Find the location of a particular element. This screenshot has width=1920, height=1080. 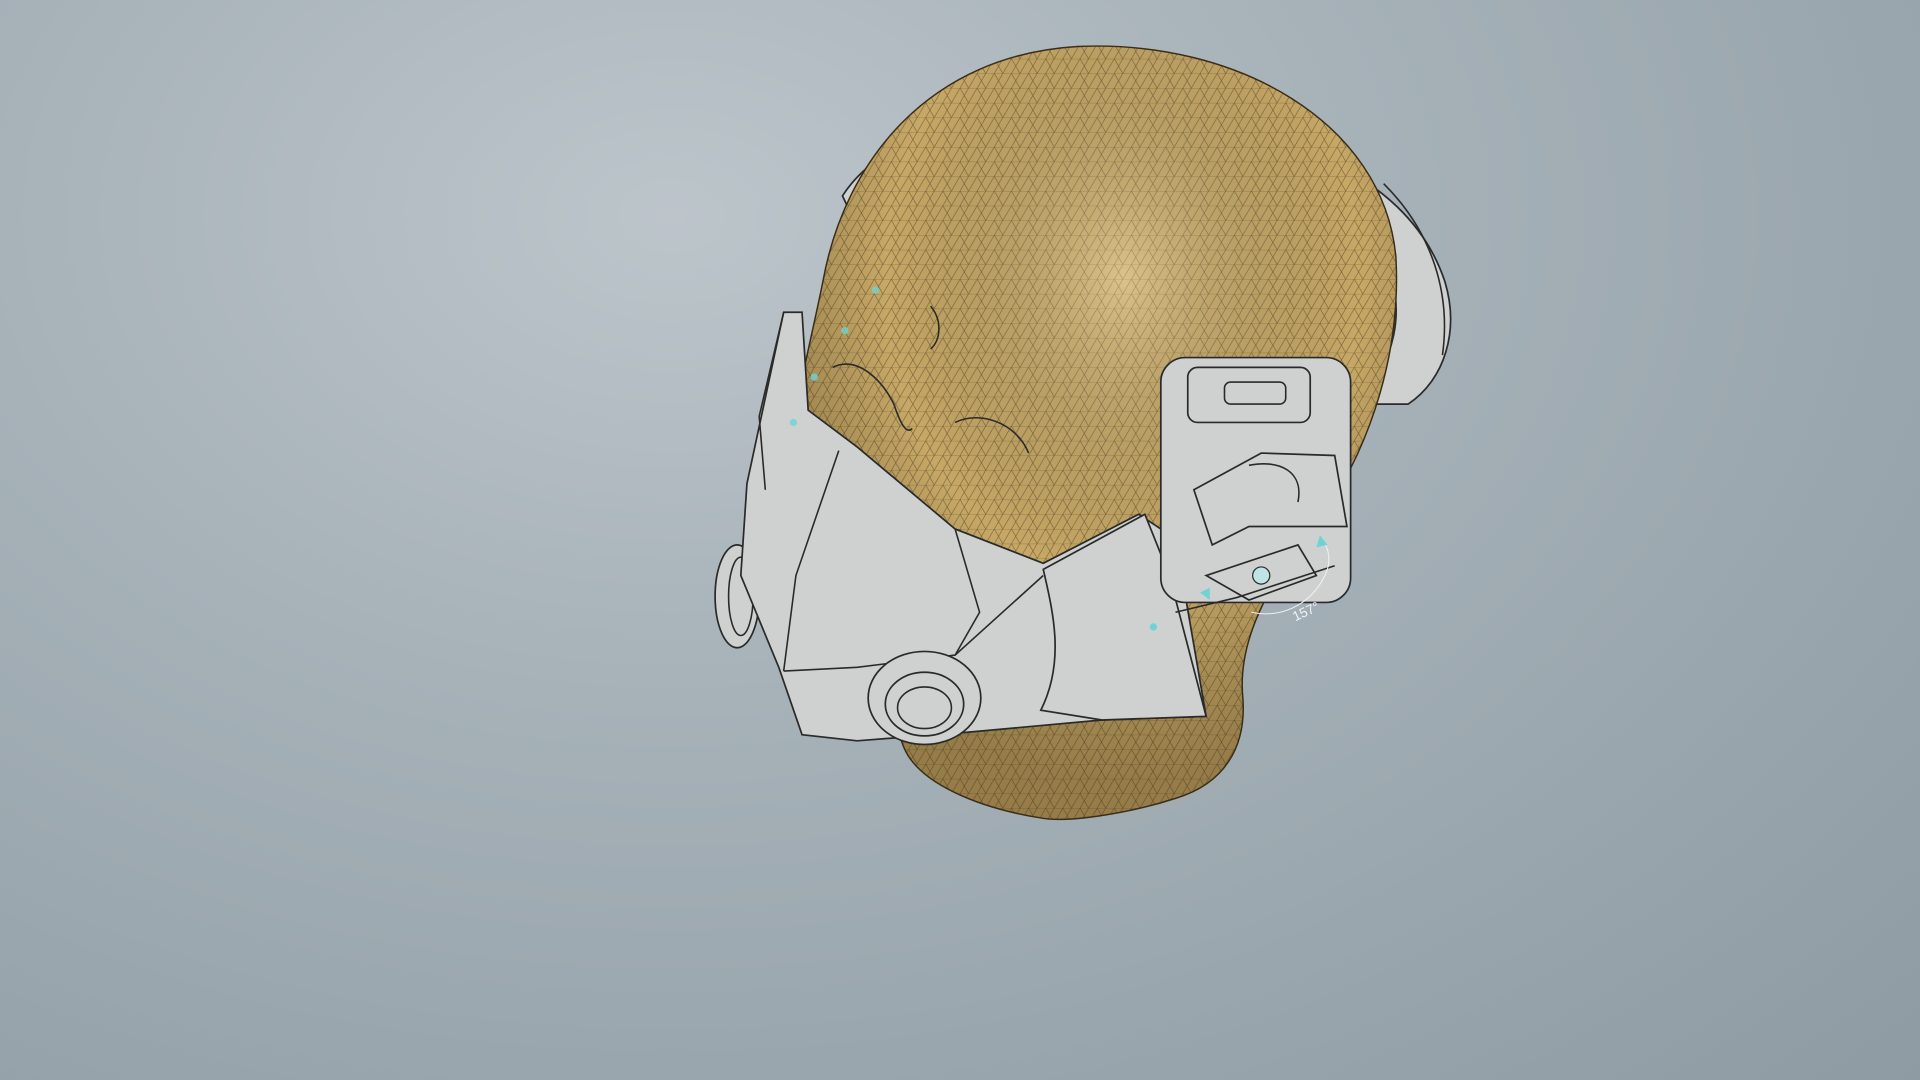

ear-module is located at coordinates (1255, 485).